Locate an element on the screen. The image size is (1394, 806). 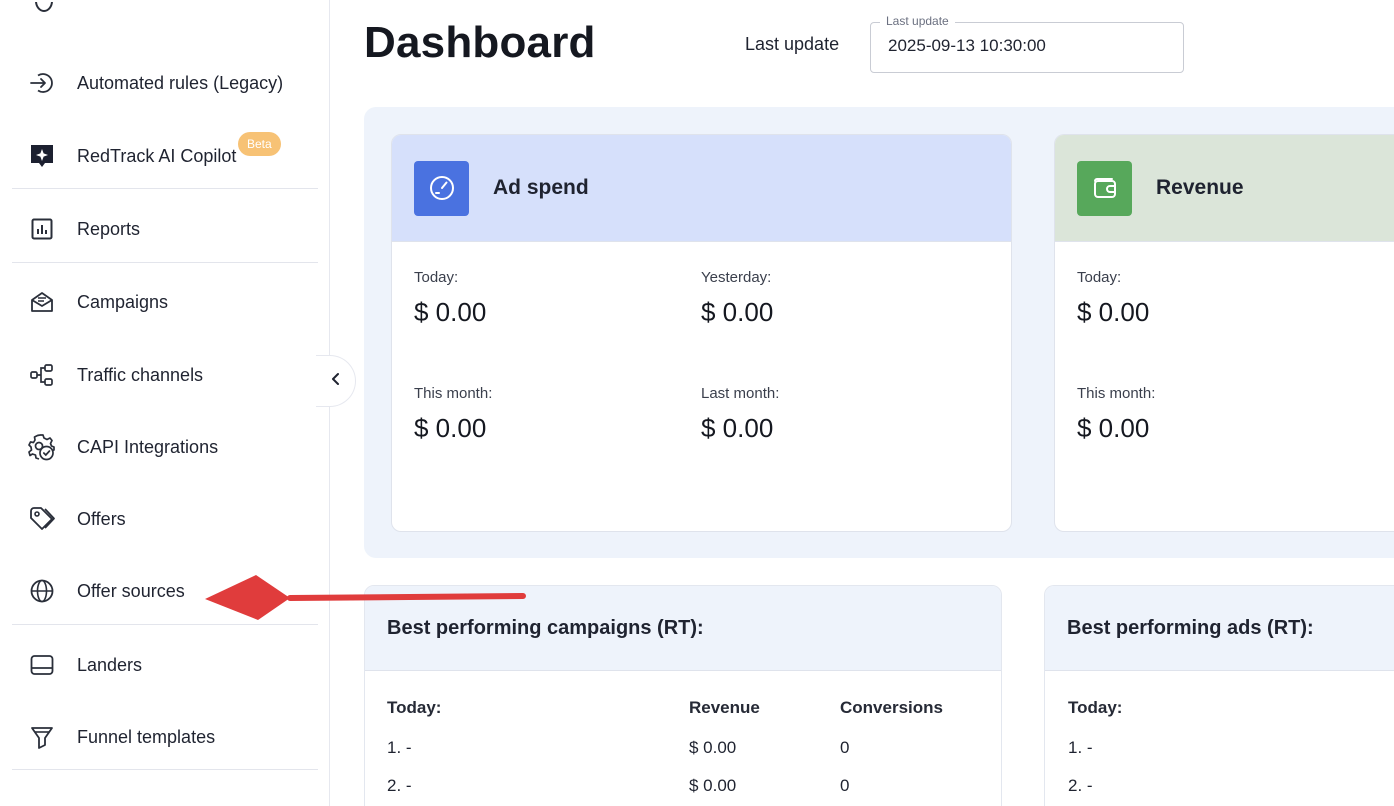
ad-spend-title: Ad spend is located at coordinates (541, 187).